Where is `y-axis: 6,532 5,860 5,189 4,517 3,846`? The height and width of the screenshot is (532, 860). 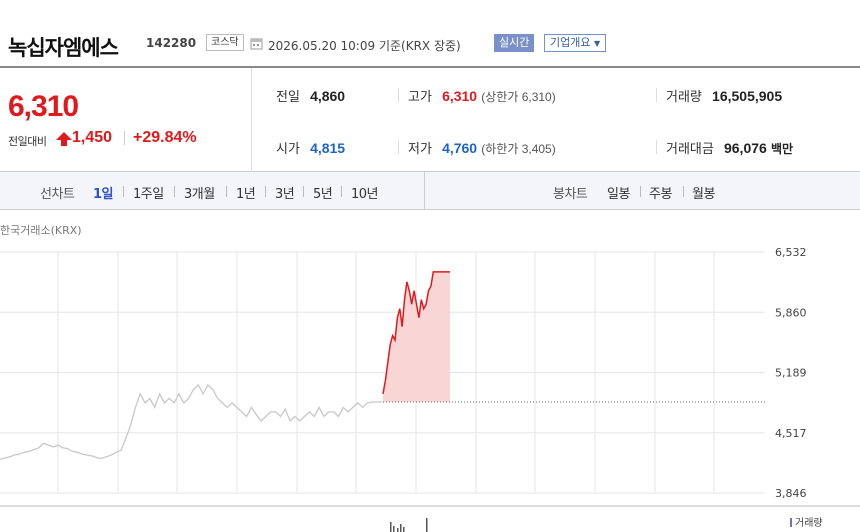
y-axis: 6,532 5,860 5,189 4,517 3,846 is located at coordinates (791, 373).